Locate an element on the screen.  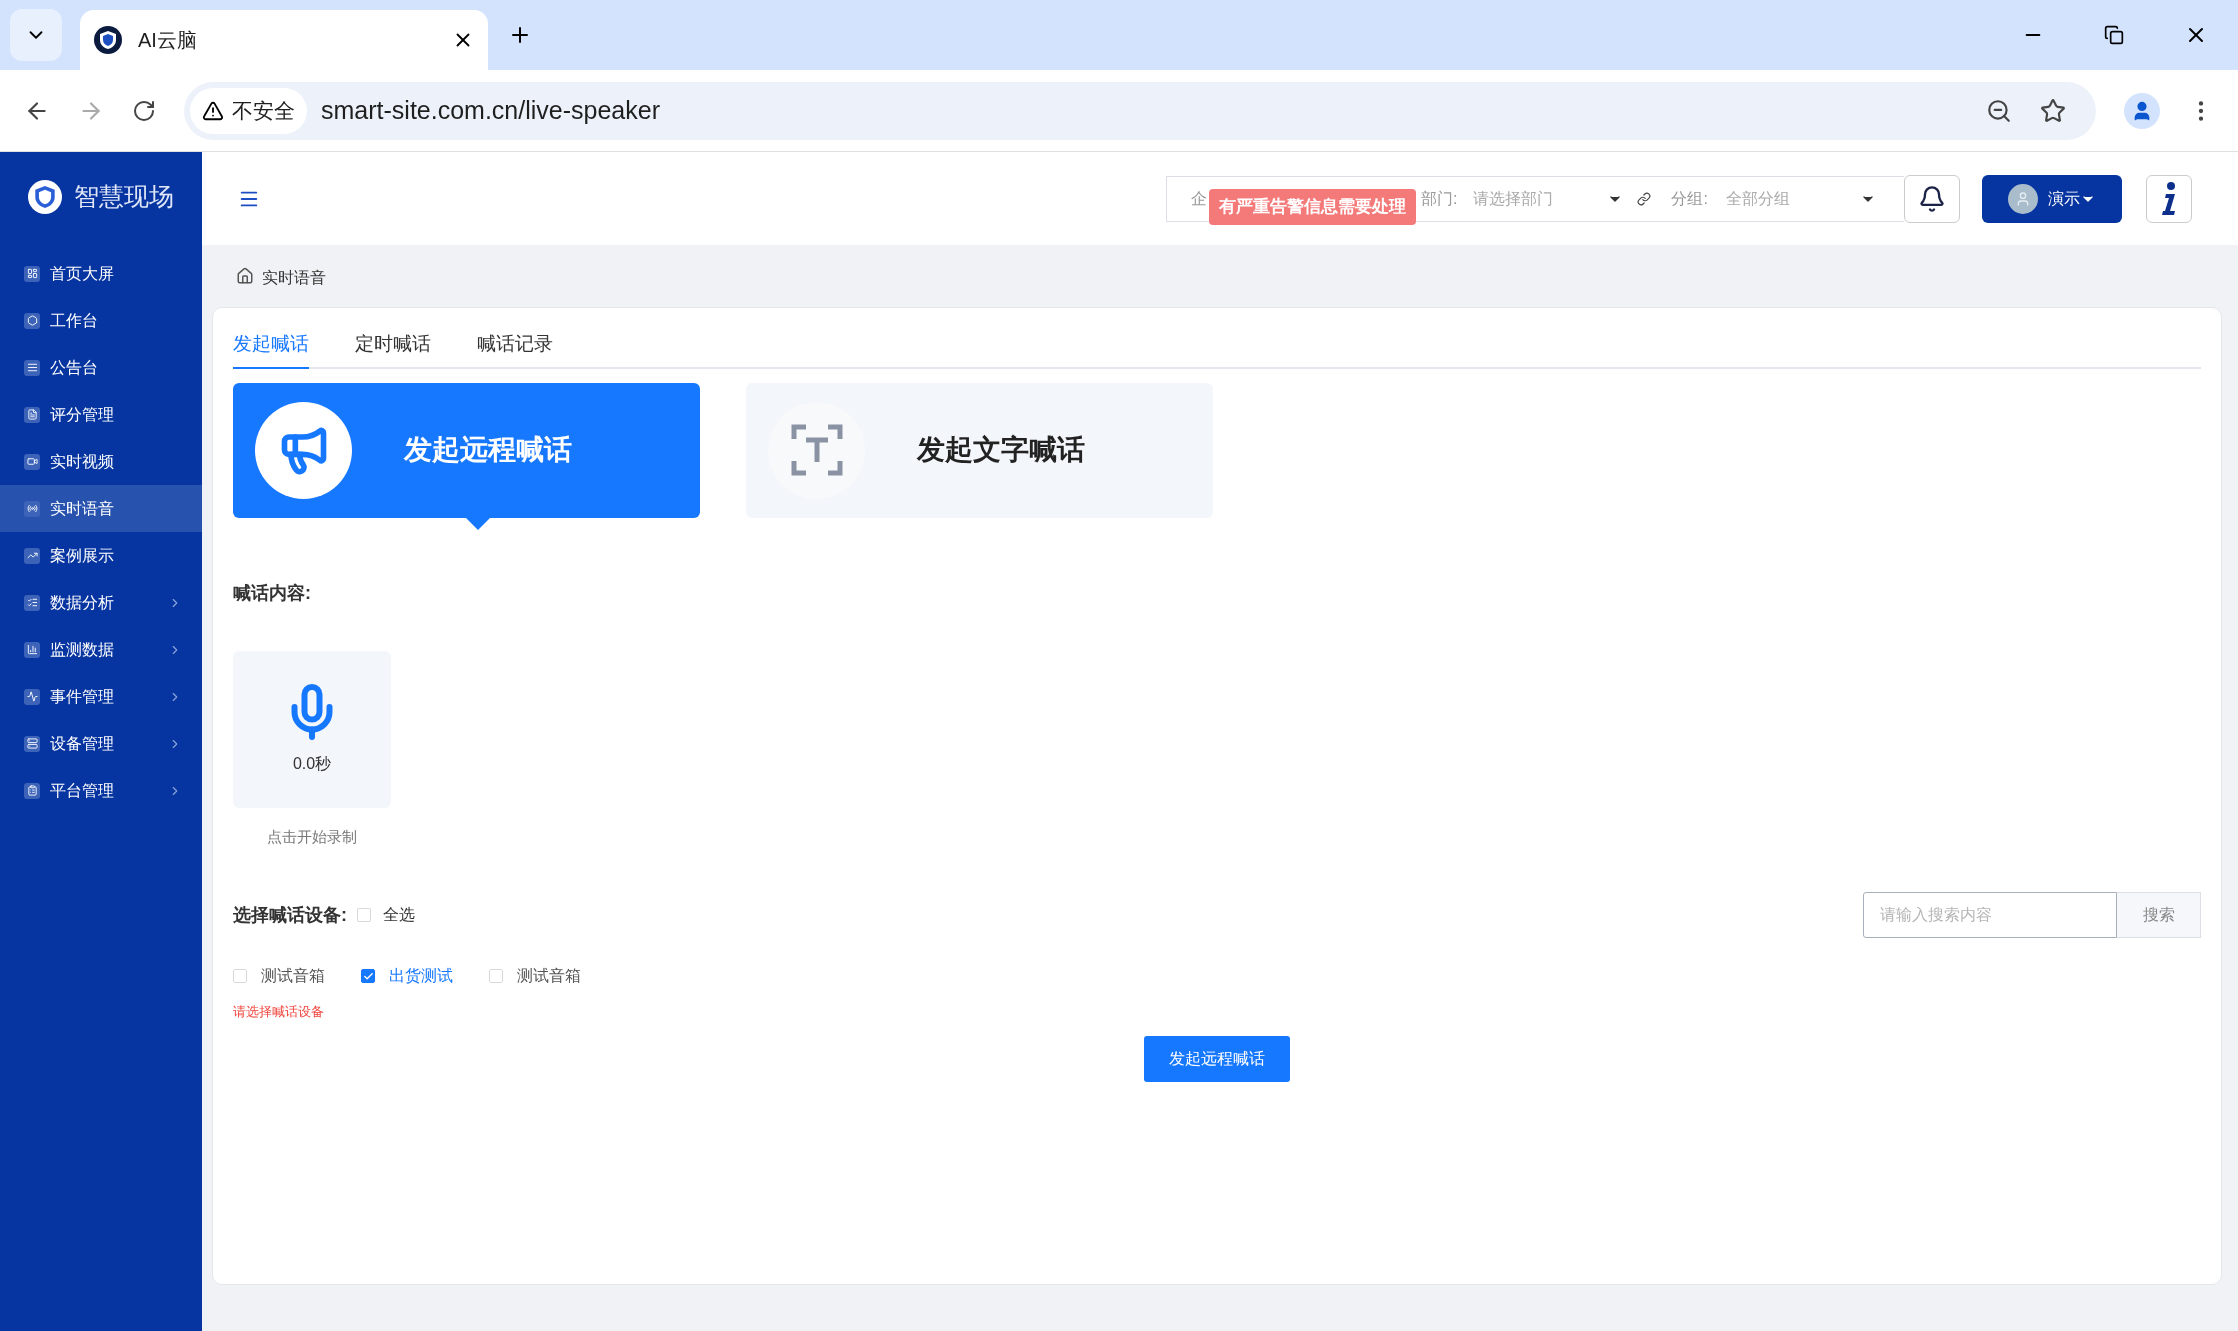
home-icon is located at coordinates (245, 276).